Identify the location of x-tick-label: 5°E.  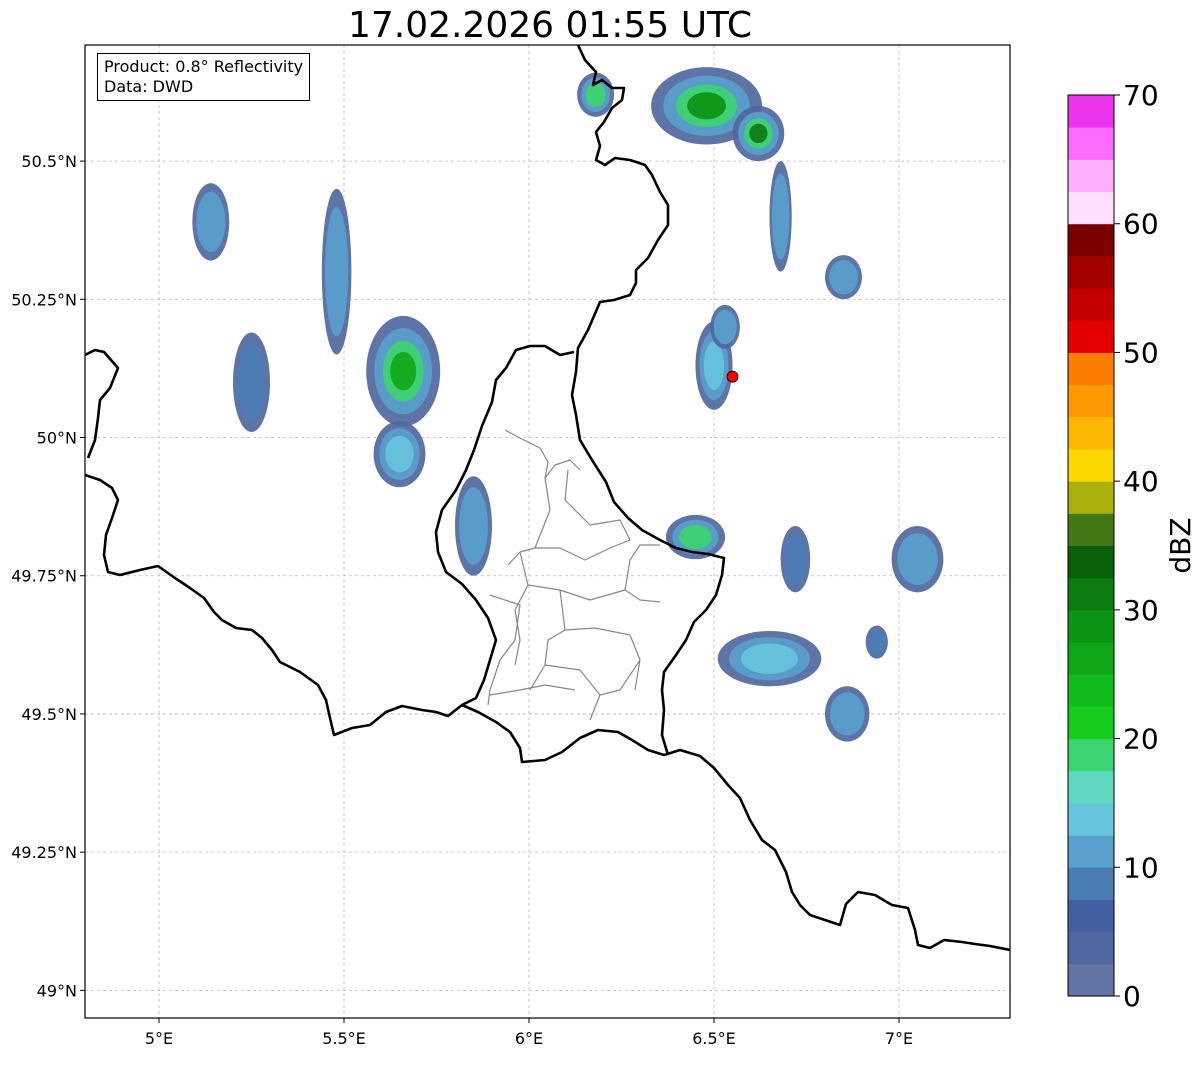
(159, 1038).